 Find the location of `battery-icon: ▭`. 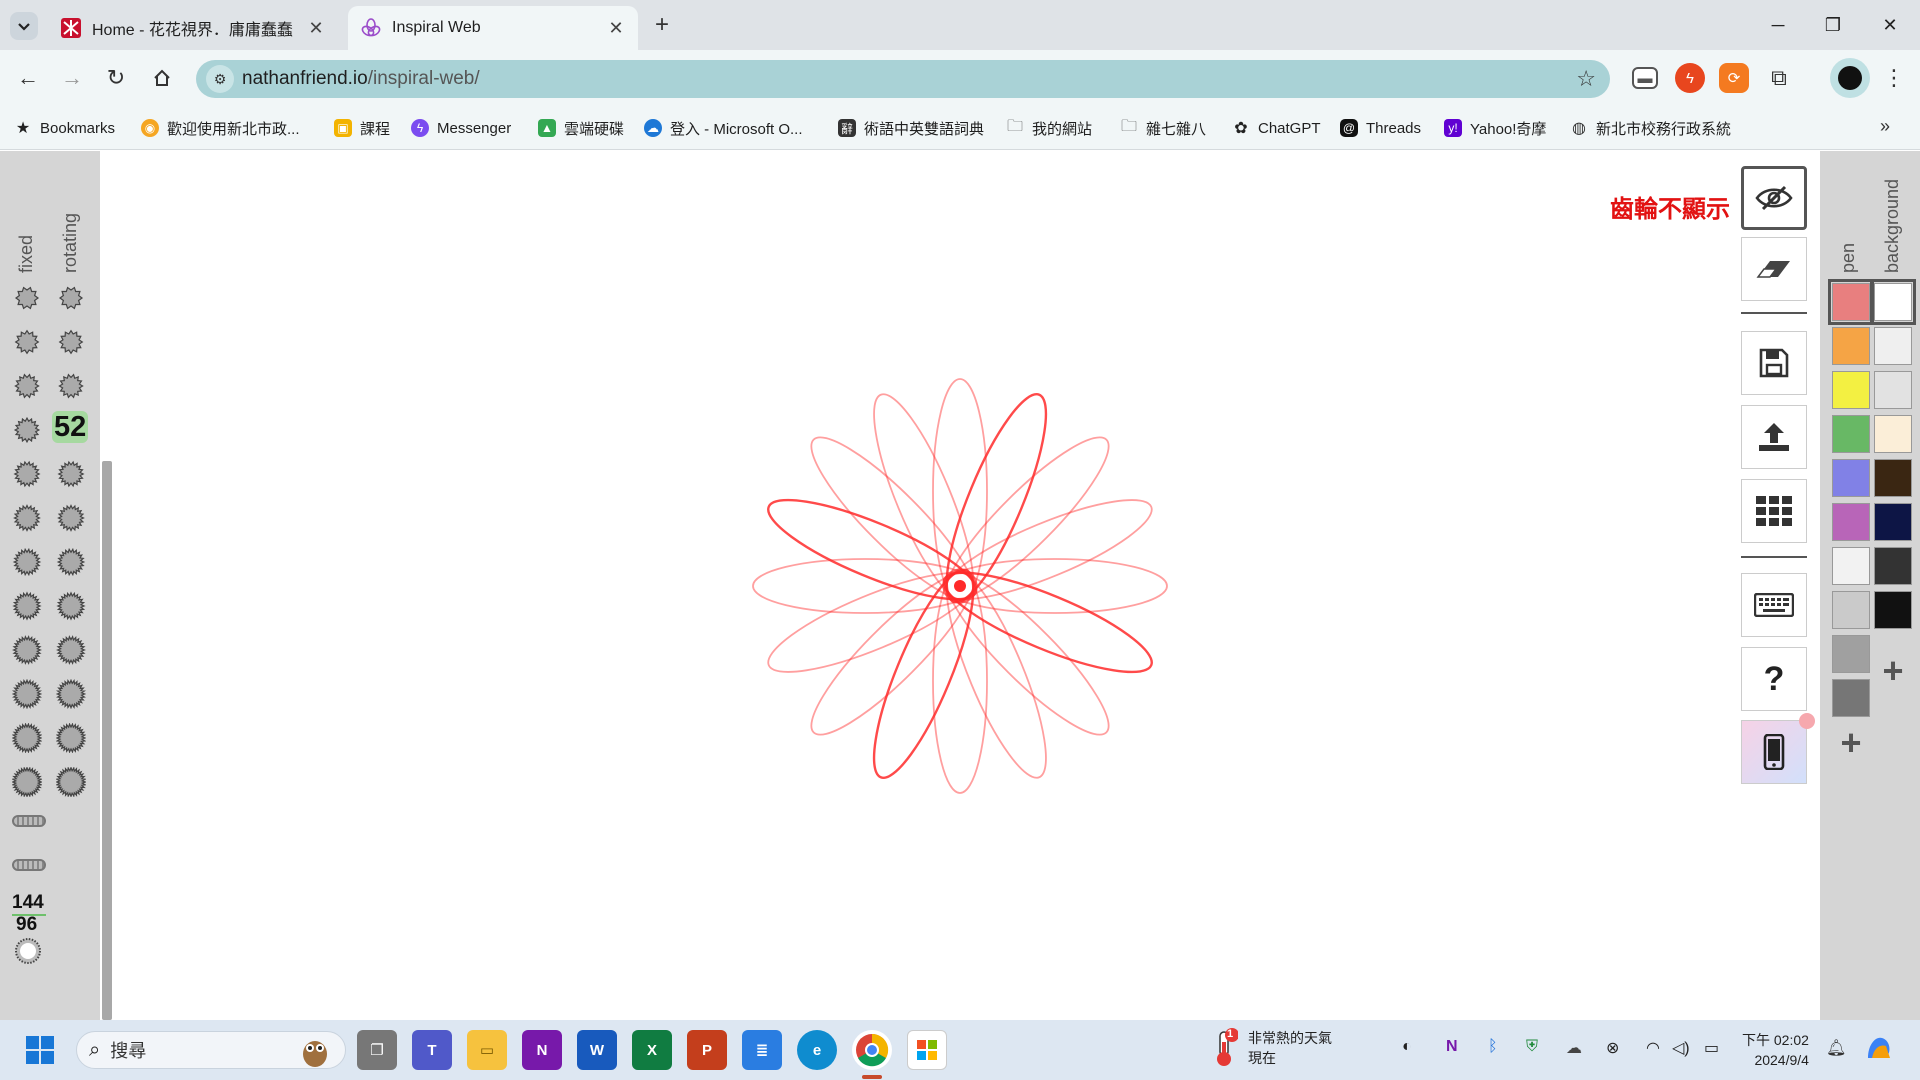

battery-icon: ▭ is located at coordinates (1711, 1048).